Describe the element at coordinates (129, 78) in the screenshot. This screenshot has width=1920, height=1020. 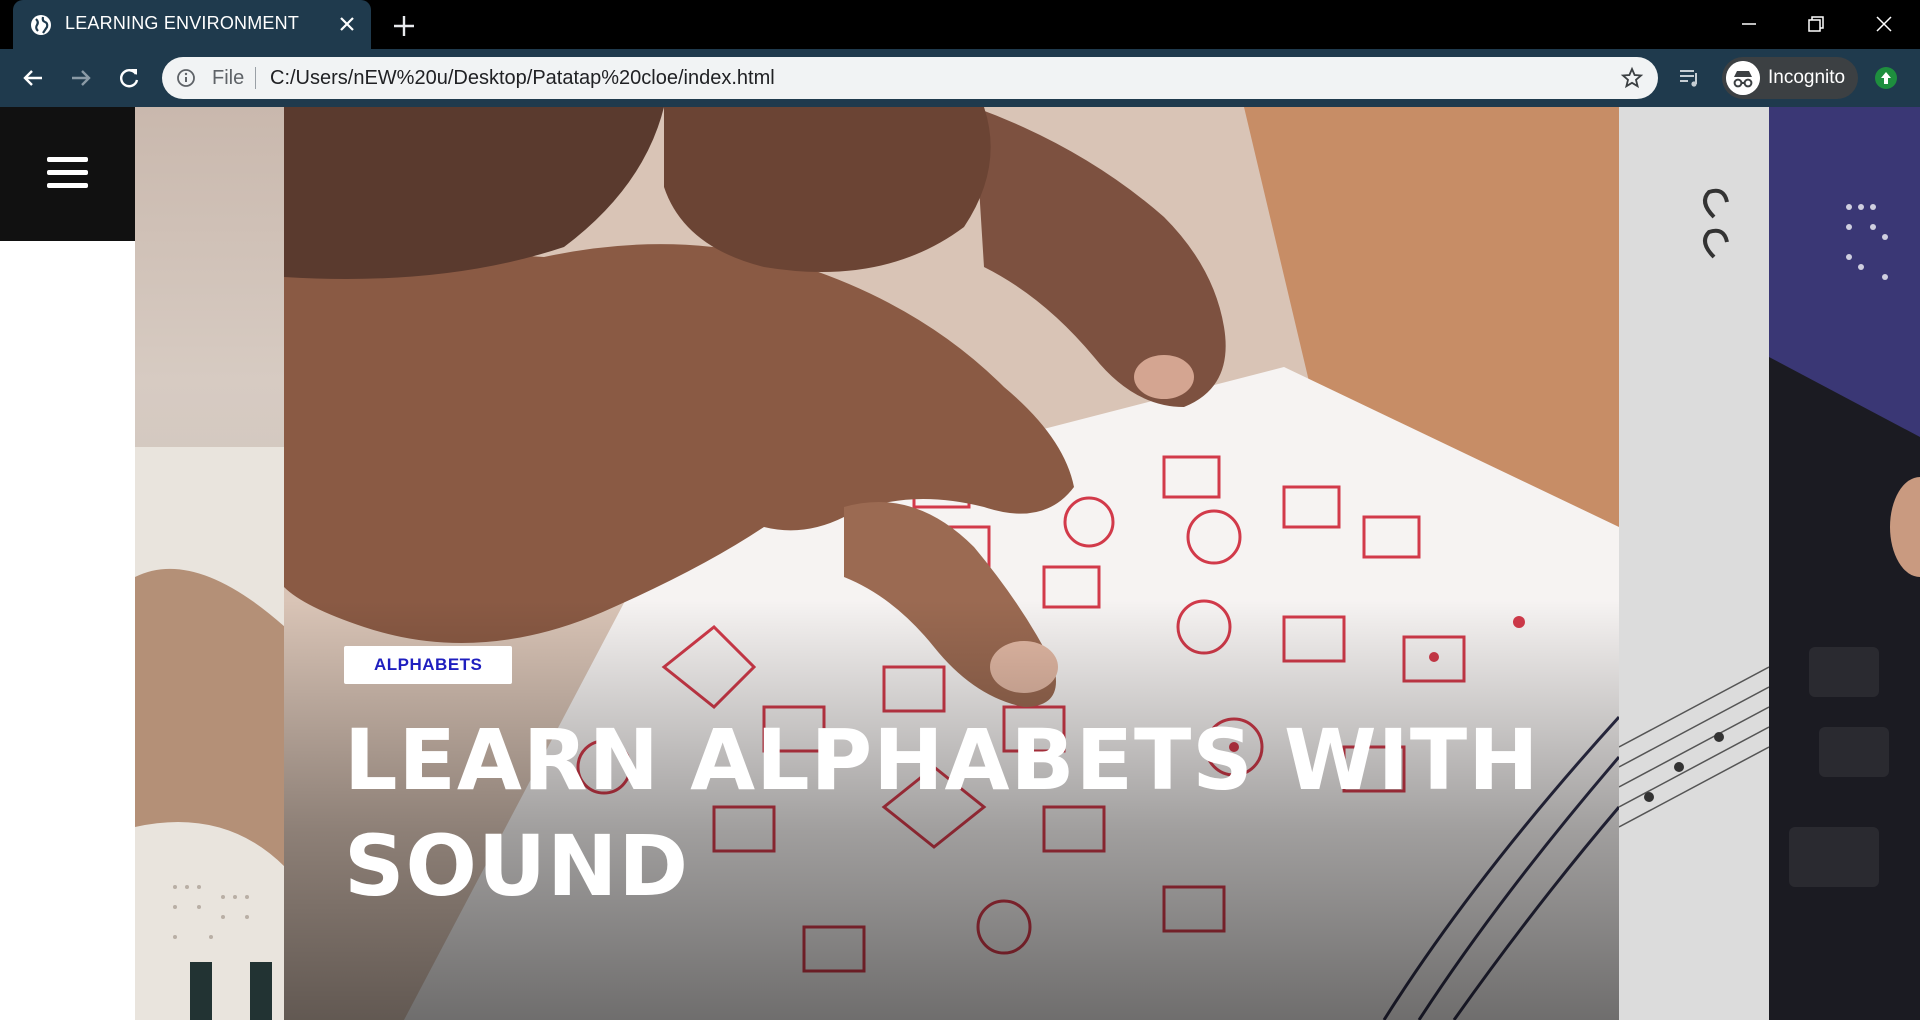
I see `reload-icon` at that location.